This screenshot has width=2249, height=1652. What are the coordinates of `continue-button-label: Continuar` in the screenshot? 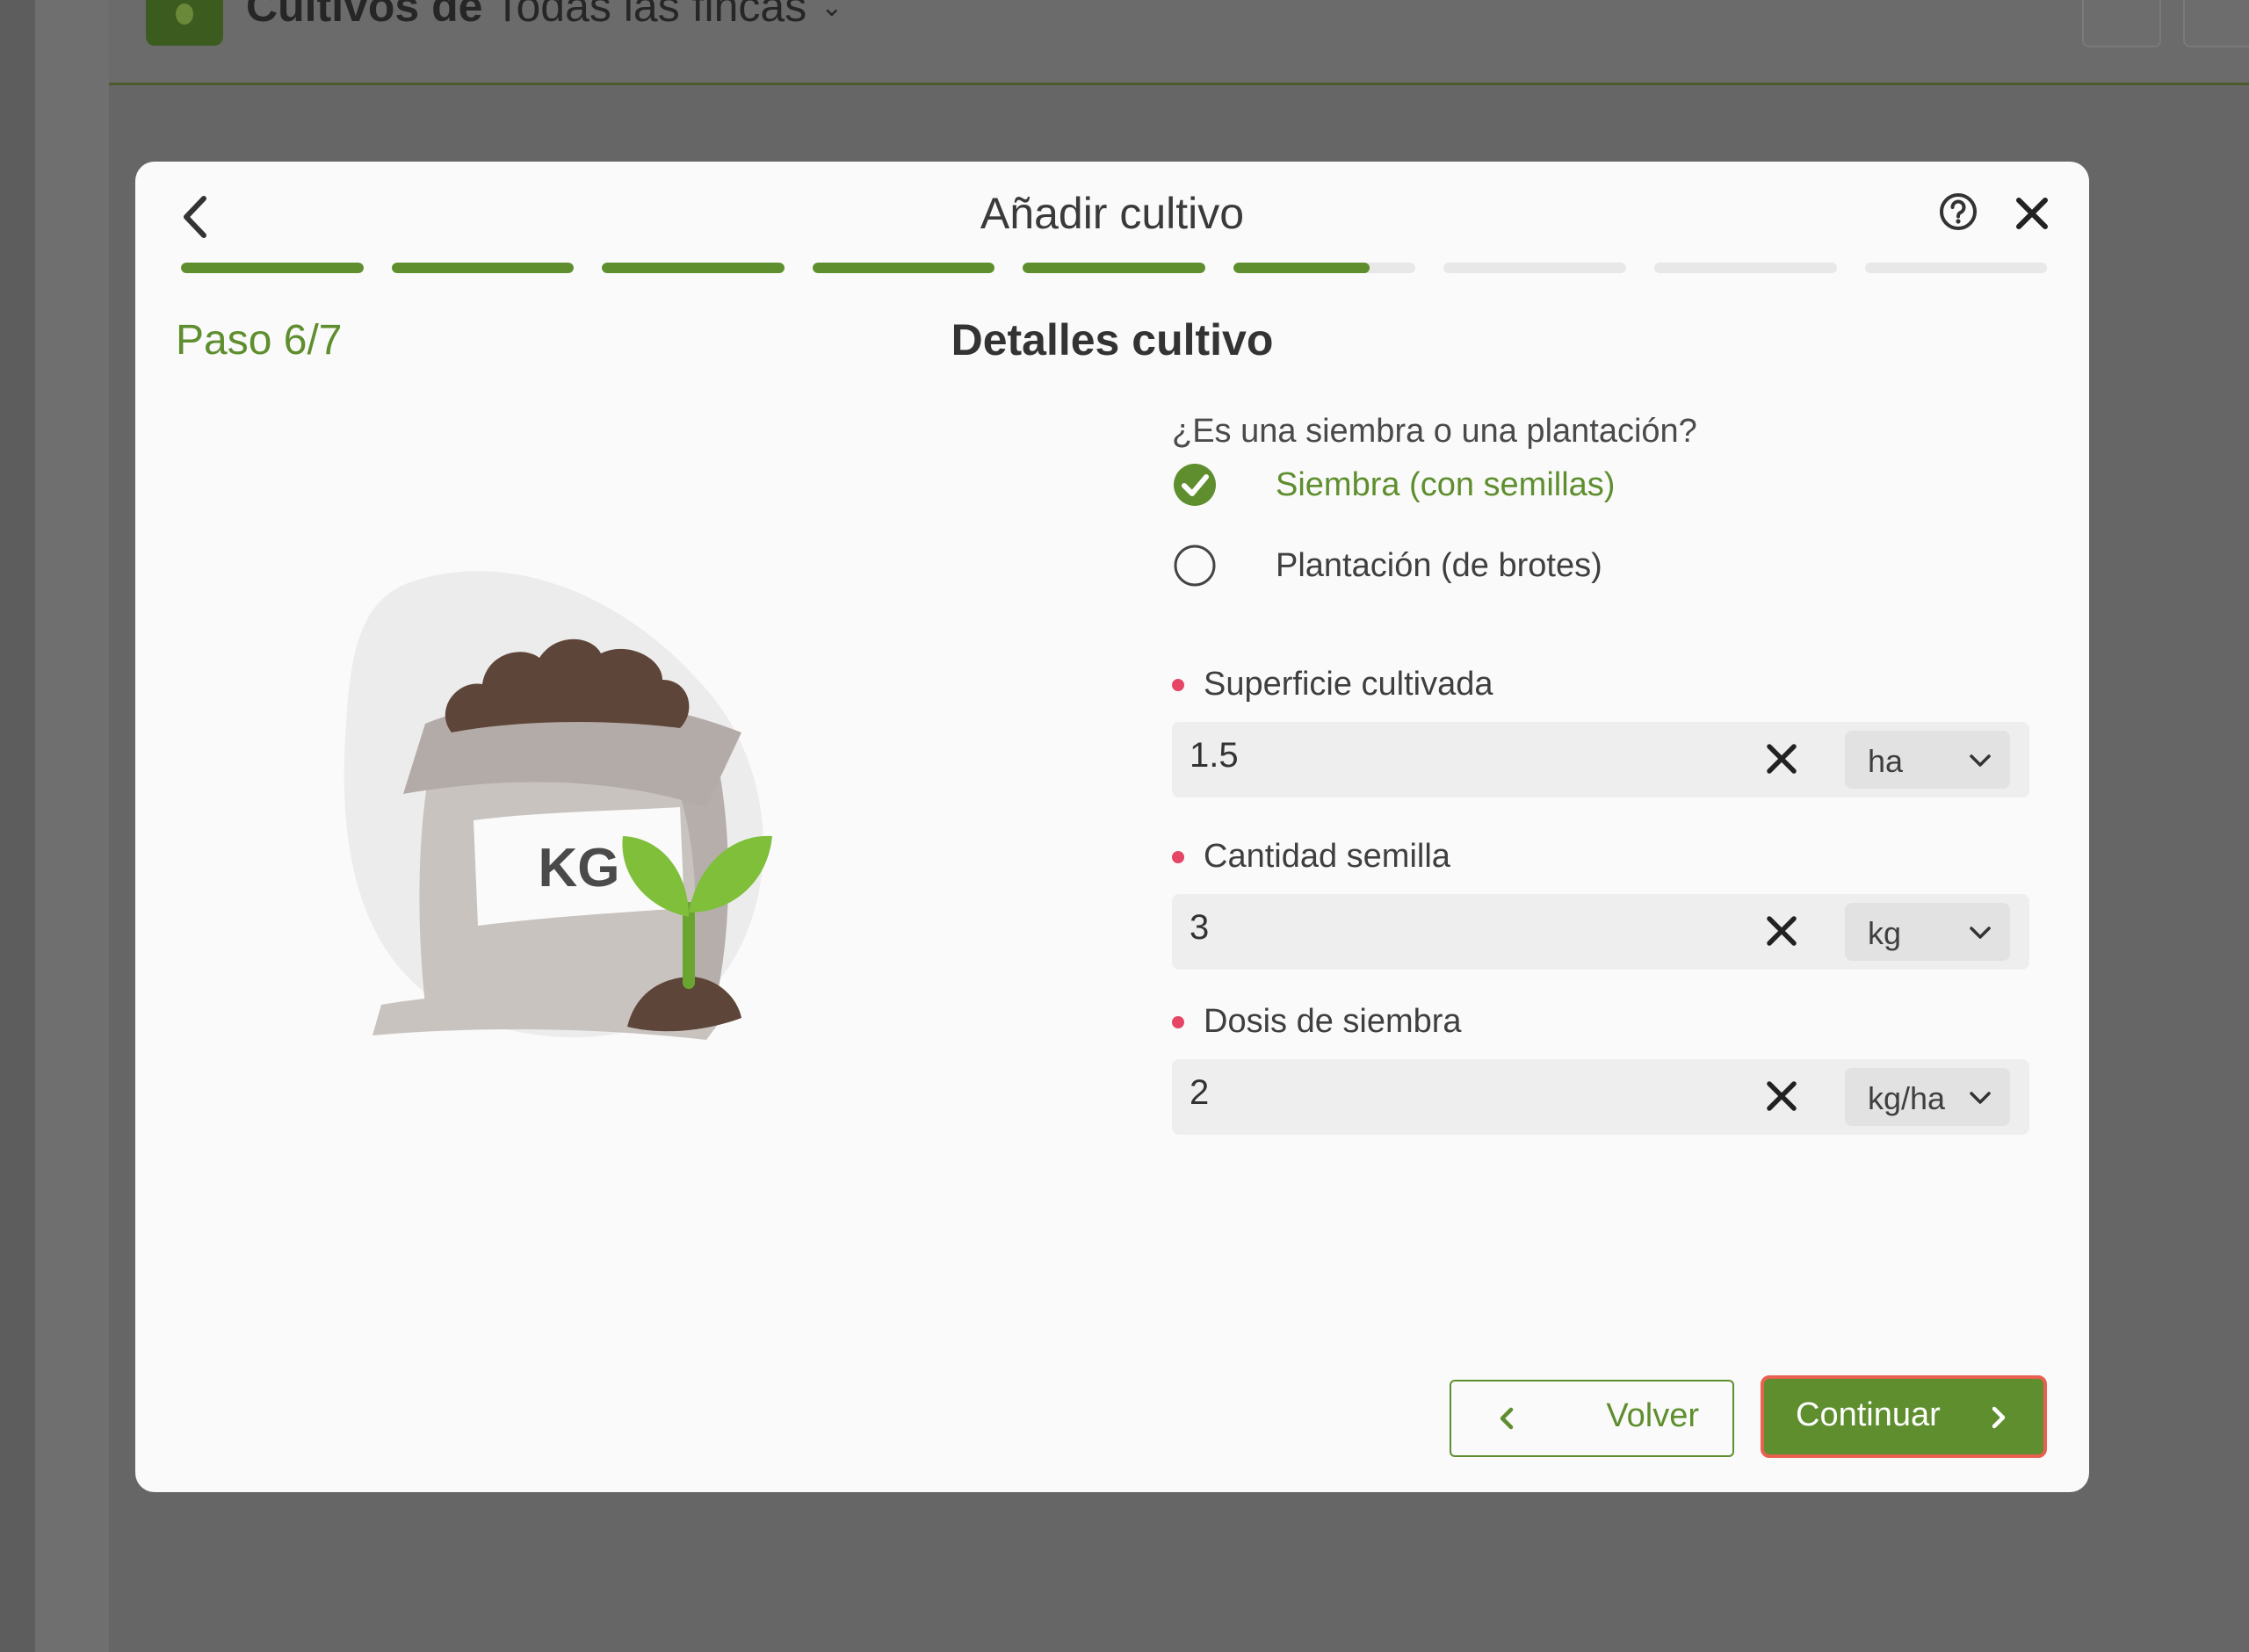 It's located at (1868, 1414).